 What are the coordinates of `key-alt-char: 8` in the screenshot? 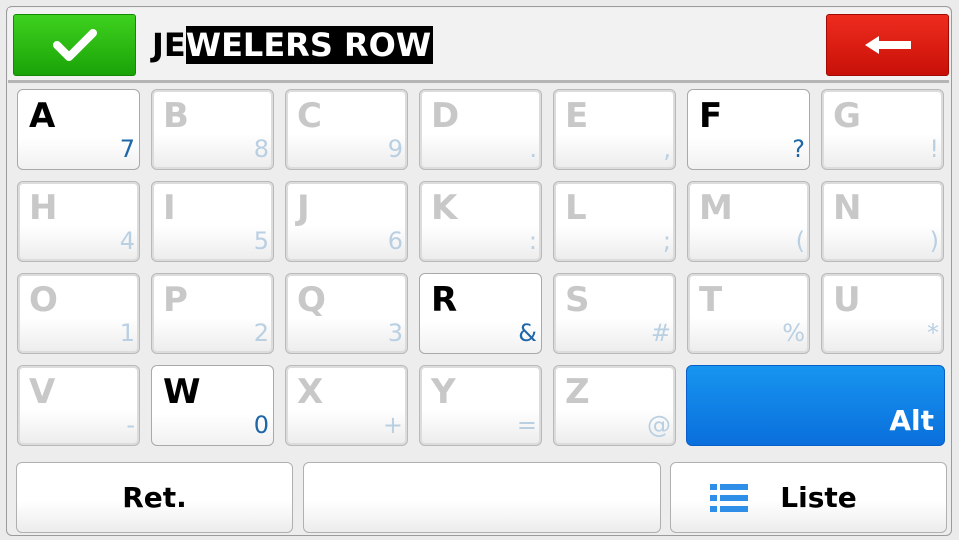 It's located at (261, 149).